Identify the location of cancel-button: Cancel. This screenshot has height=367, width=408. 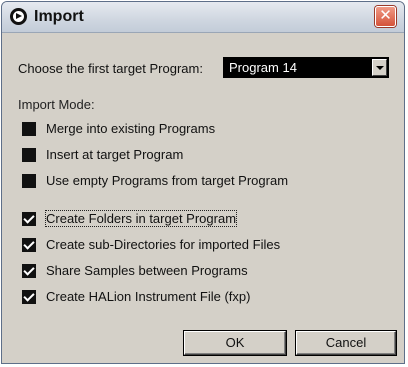
(346, 343).